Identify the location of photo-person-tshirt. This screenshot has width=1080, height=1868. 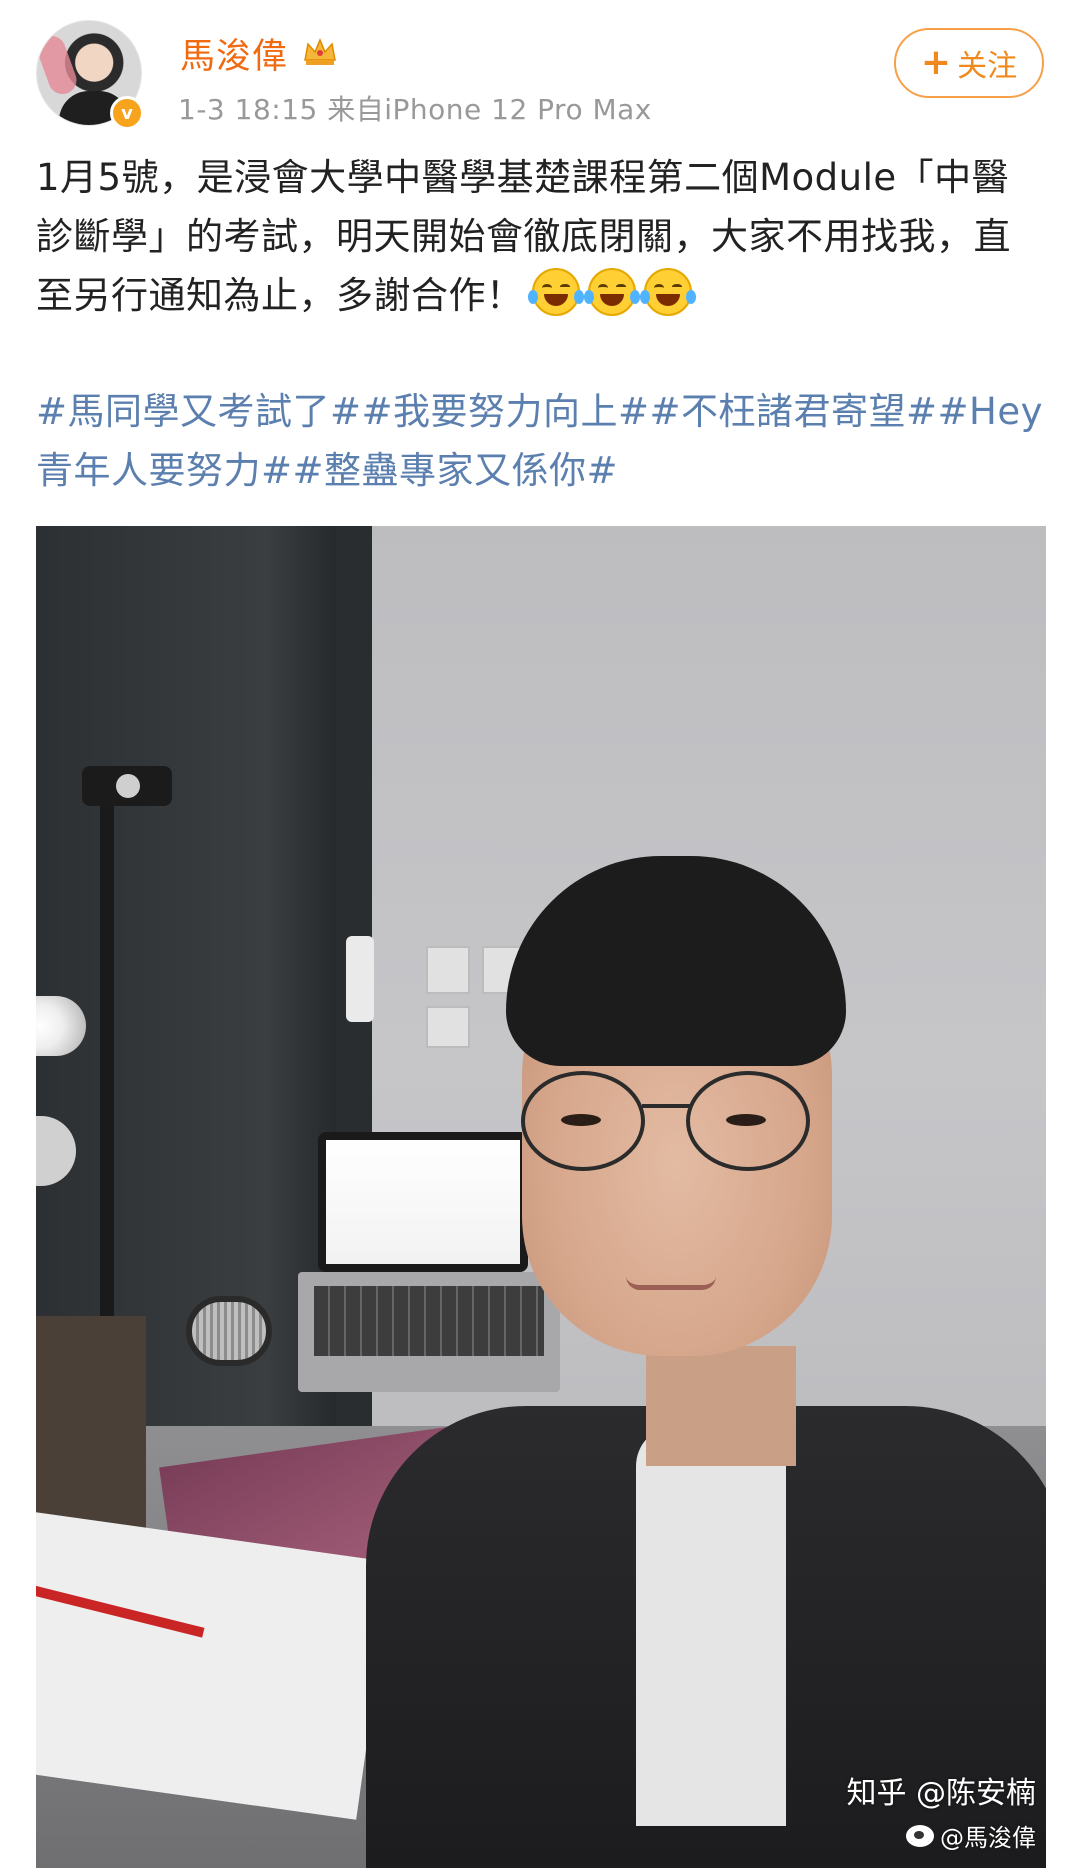
(711, 1626).